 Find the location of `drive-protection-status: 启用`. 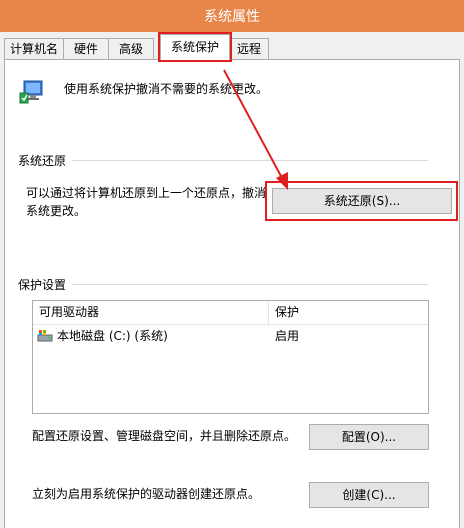

drive-protection-status: 启用 is located at coordinates (287, 336).